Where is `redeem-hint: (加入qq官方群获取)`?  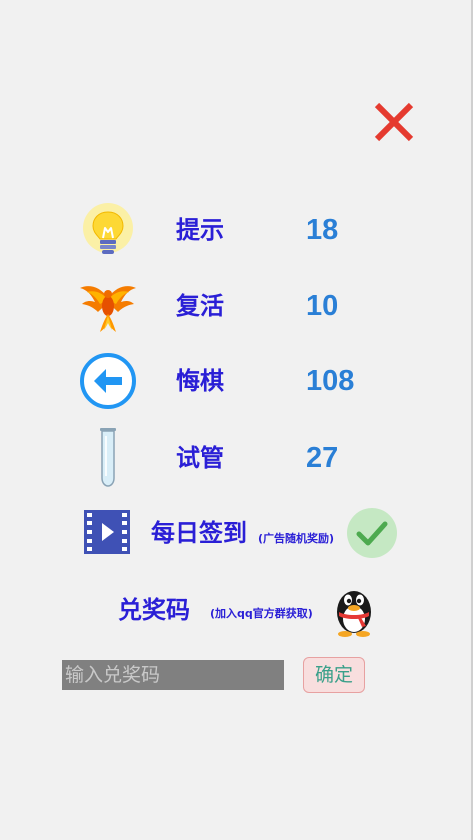
redeem-hint: (加入qq官方群获取) is located at coordinates (261, 613).